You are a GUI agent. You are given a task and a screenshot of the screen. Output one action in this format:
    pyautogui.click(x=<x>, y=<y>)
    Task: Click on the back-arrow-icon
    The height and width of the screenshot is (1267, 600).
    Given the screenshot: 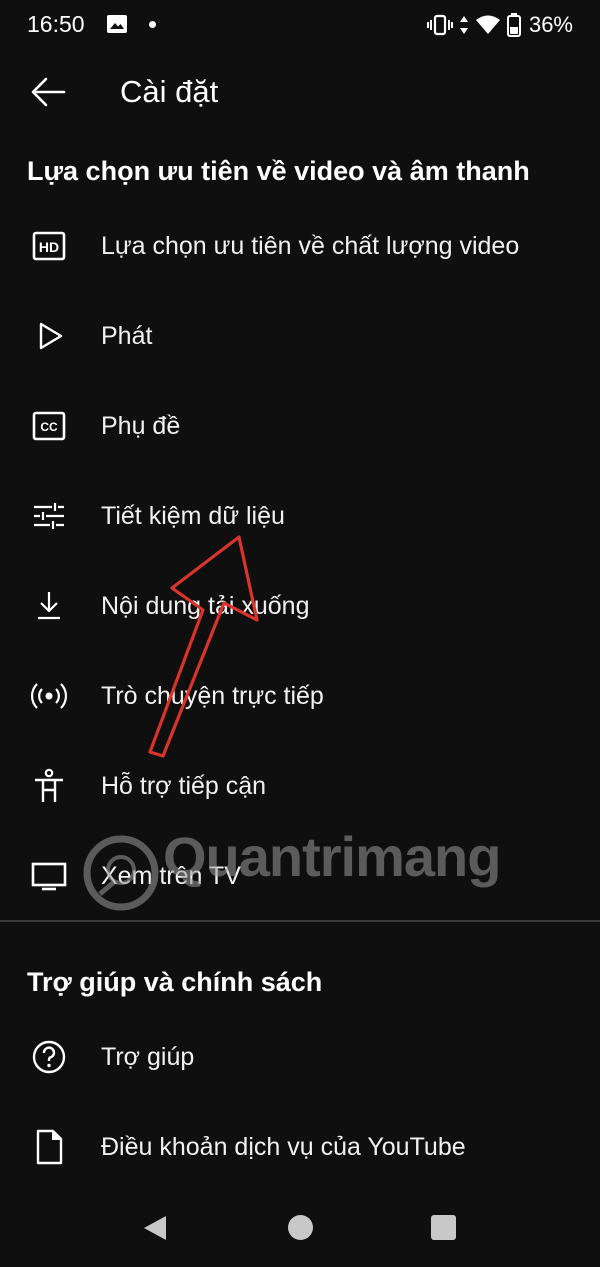 What is the action you would take?
    pyautogui.click(x=48, y=92)
    